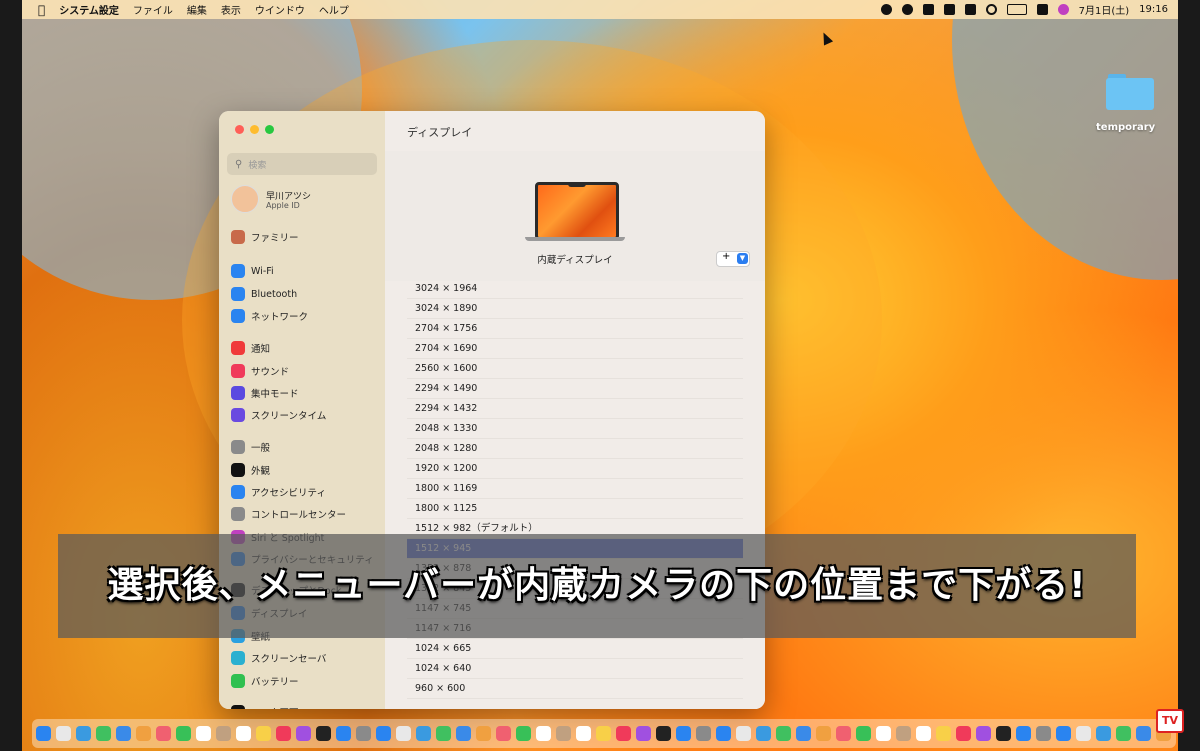 The height and width of the screenshot is (751, 1200). What do you see at coordinates (970, 9) in the screenshot?
I see `input-method-icon` at bounding box center [970, 9].